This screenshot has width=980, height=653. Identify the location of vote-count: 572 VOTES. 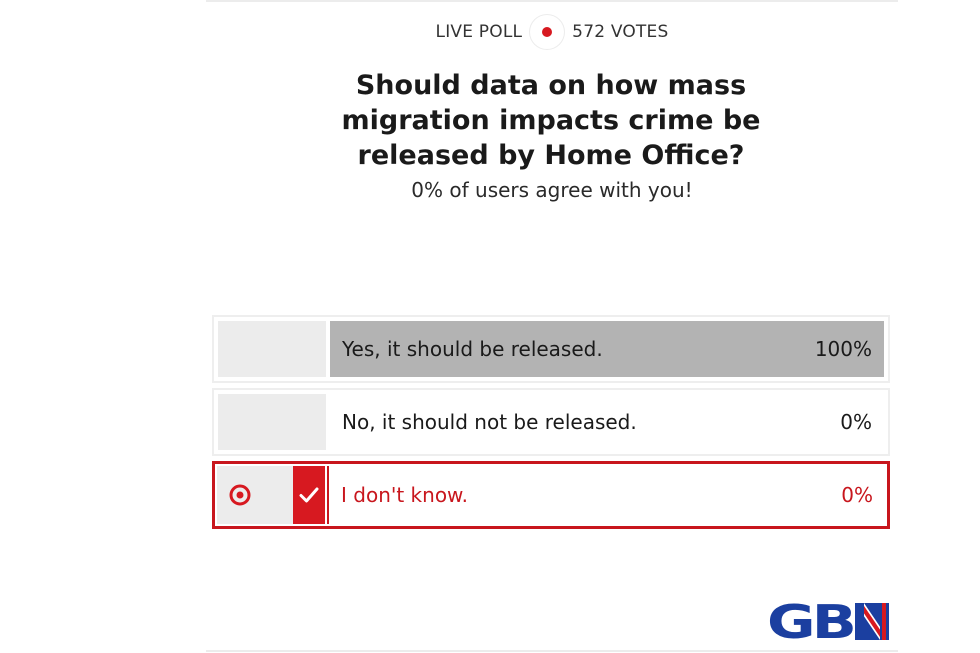
(620, 32).